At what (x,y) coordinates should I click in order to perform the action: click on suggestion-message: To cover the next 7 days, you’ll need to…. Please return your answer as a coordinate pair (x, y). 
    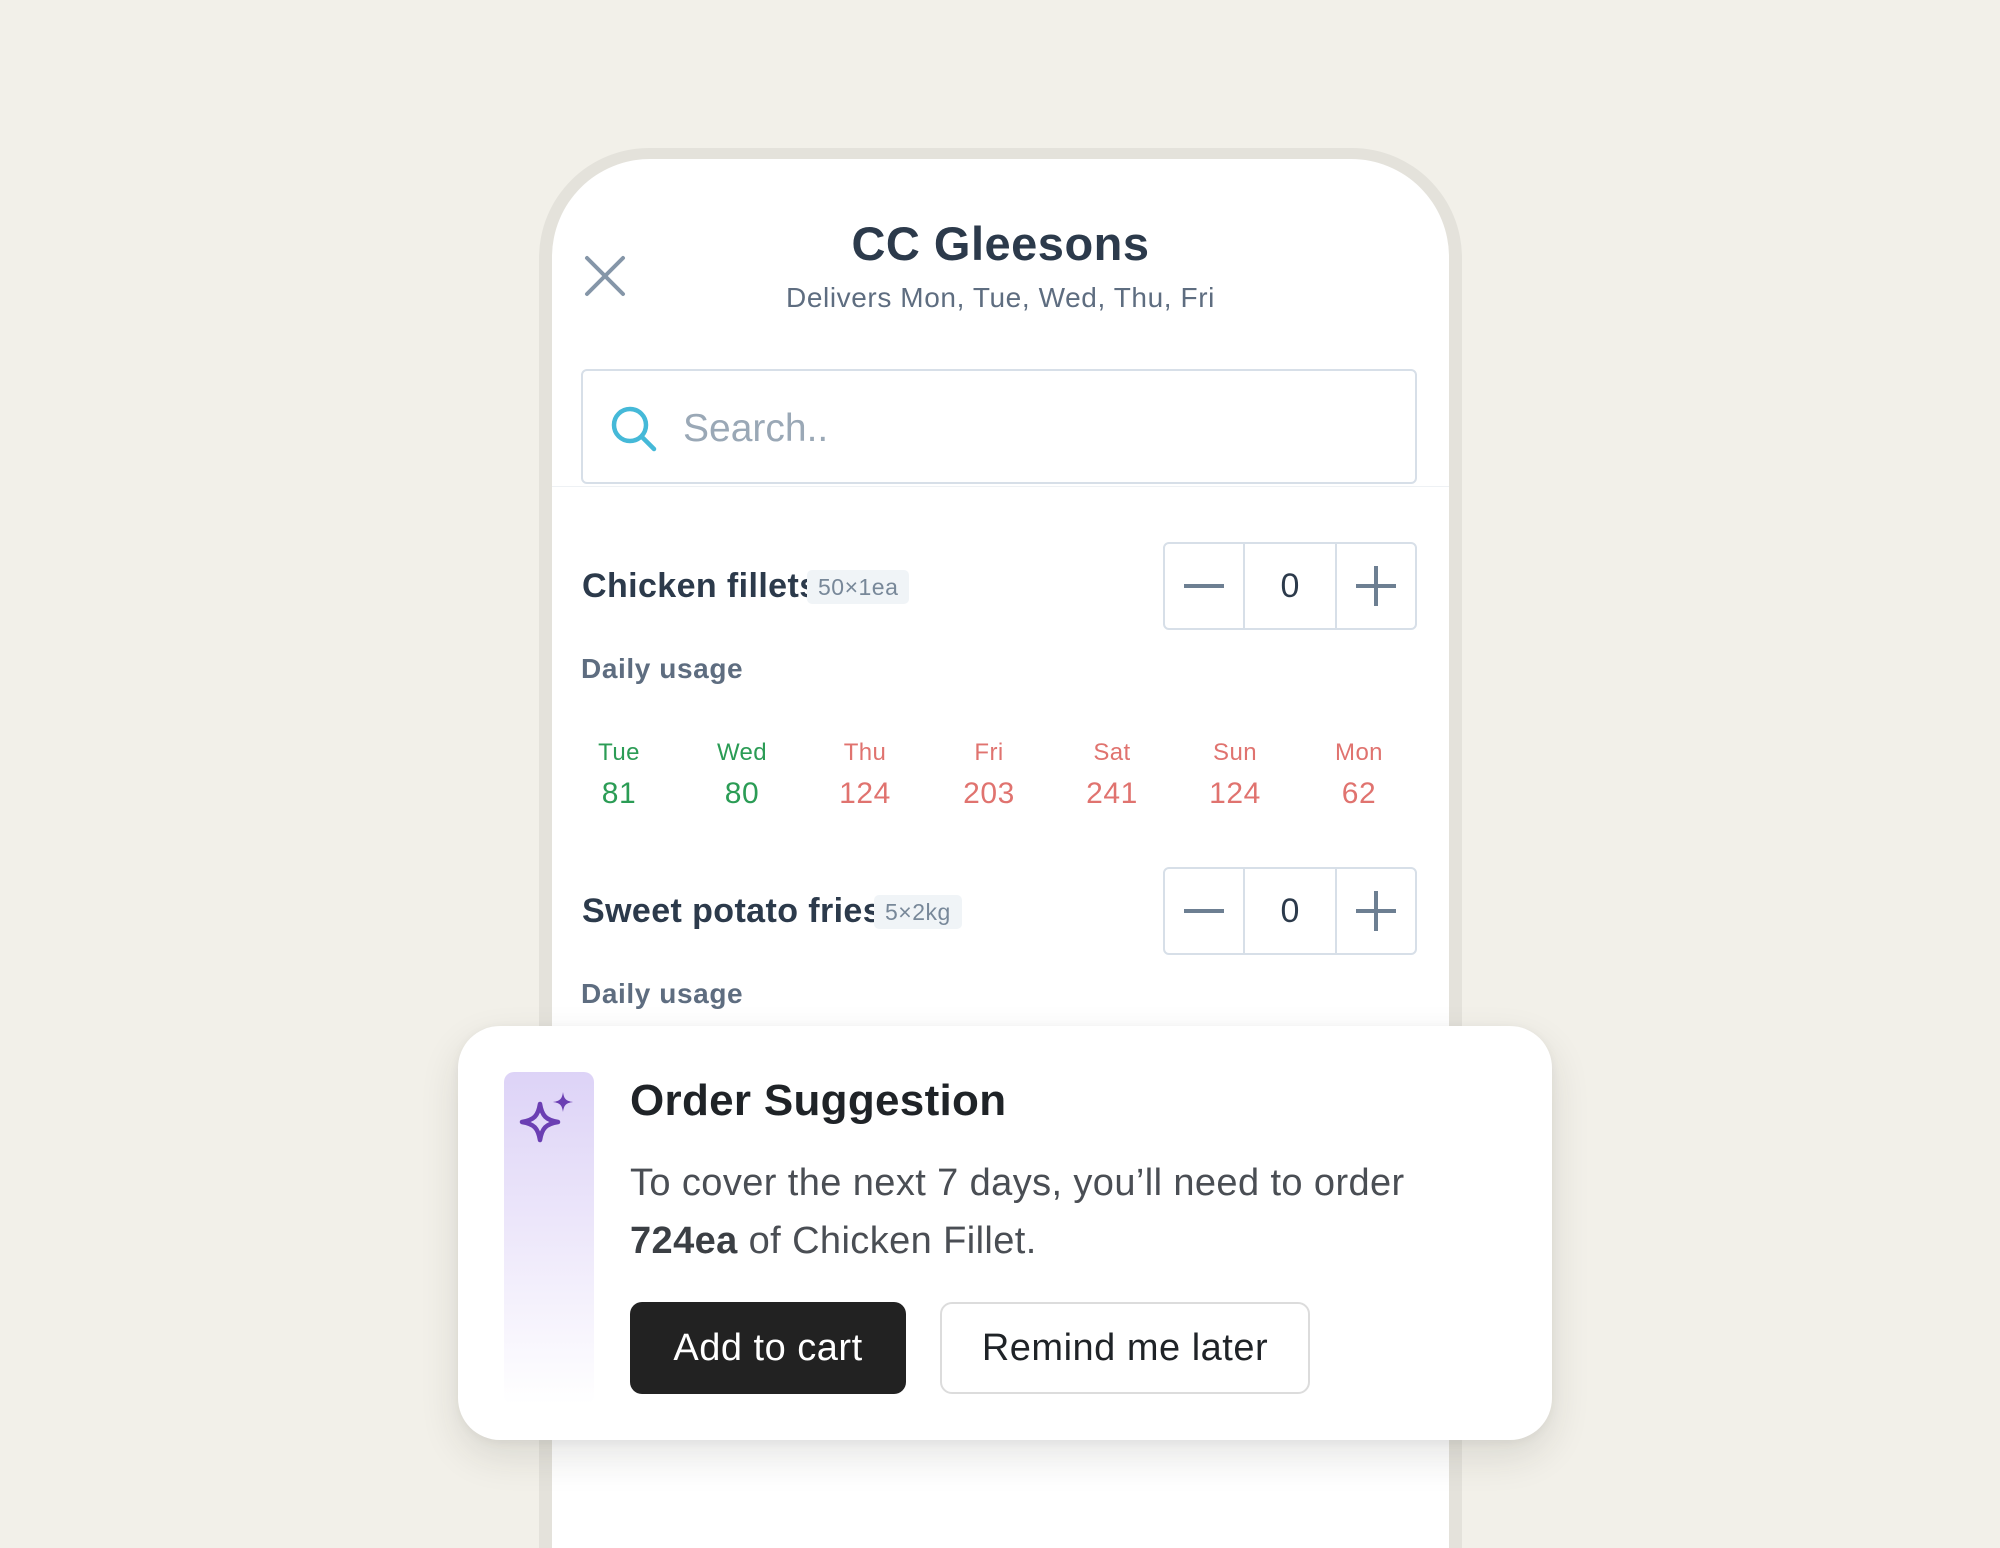
    Looking at the image, I should click on (1070, 1212).